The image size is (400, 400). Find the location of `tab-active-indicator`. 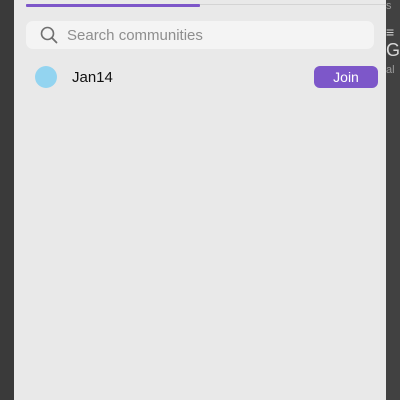

tab-active-indicator is located at coordinates (113, 5).